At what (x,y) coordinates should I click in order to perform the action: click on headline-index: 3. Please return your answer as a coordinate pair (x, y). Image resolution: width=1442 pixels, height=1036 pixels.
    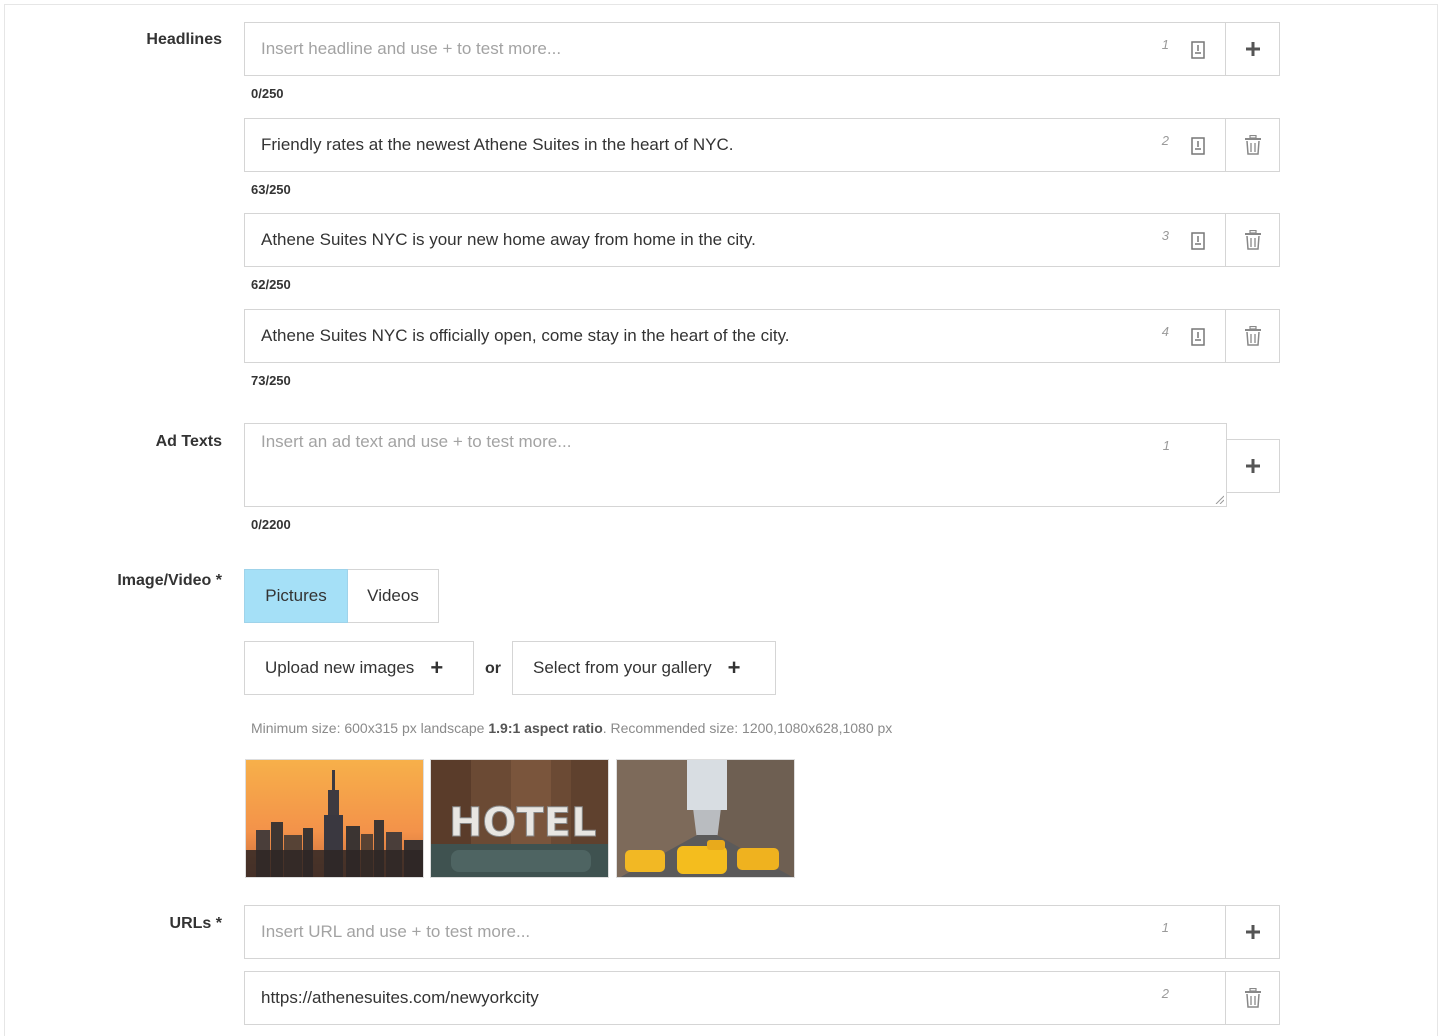
    Looking at the image, I should click on (1165, 235).